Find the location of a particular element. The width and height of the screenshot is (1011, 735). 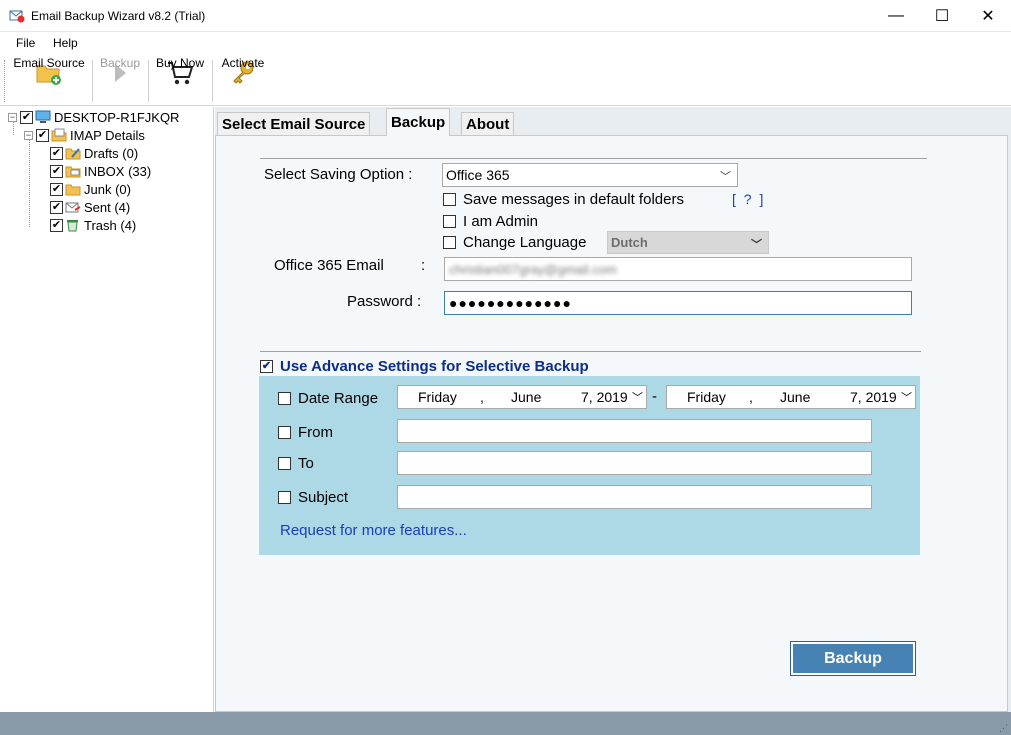

junk-icon is located at coordinates (73, 189).